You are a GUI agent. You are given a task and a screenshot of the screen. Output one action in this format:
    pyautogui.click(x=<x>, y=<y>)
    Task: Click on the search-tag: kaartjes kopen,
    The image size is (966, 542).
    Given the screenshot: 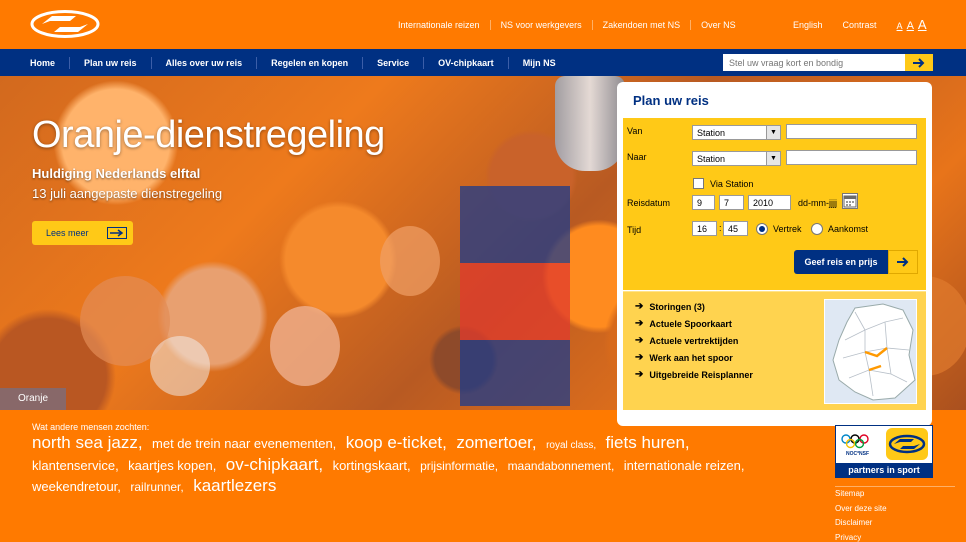 What is the action you would take?
    pyautogui.click(x=172, y=465)
    